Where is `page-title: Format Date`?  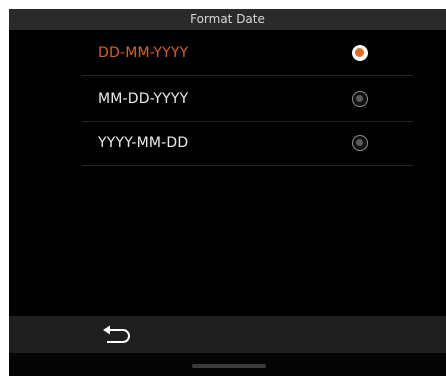 page-title: Format Date is located at coordinates (227, 19).